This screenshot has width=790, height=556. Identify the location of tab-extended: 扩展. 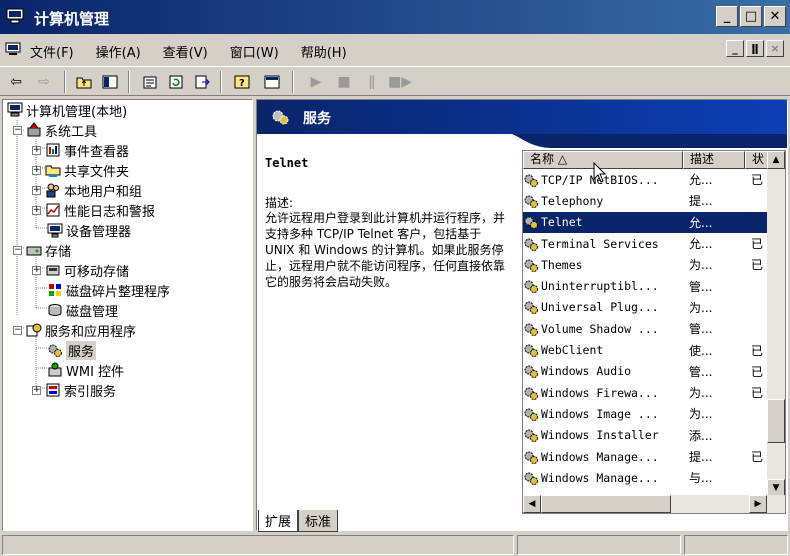
(278, 521).